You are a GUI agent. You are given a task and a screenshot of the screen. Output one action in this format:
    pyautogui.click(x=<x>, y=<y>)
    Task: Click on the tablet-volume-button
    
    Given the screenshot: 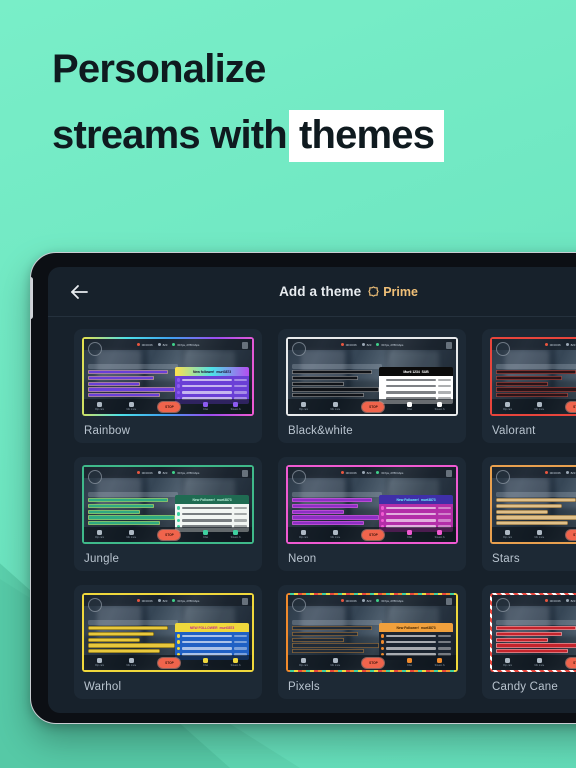 What is the action you would take?
    pyautogui.click(x=32, y=298)
    